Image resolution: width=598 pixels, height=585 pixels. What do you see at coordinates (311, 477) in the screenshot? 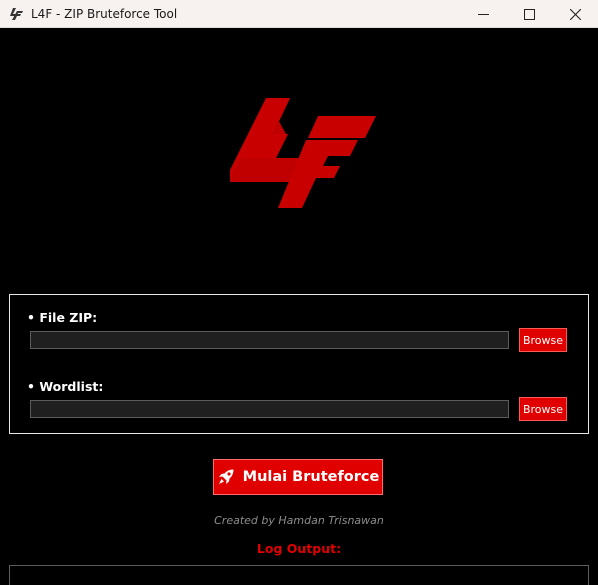
I see `start-button-label: Mulai Bruteforce` at bounding box center [311, 477].